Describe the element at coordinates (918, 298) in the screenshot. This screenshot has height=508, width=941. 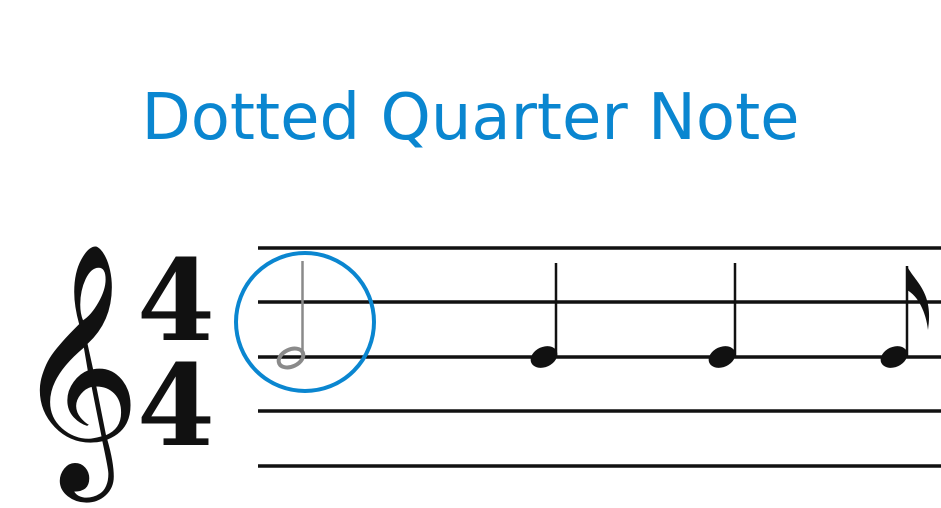
I see `eighth-note-flag` at that location.